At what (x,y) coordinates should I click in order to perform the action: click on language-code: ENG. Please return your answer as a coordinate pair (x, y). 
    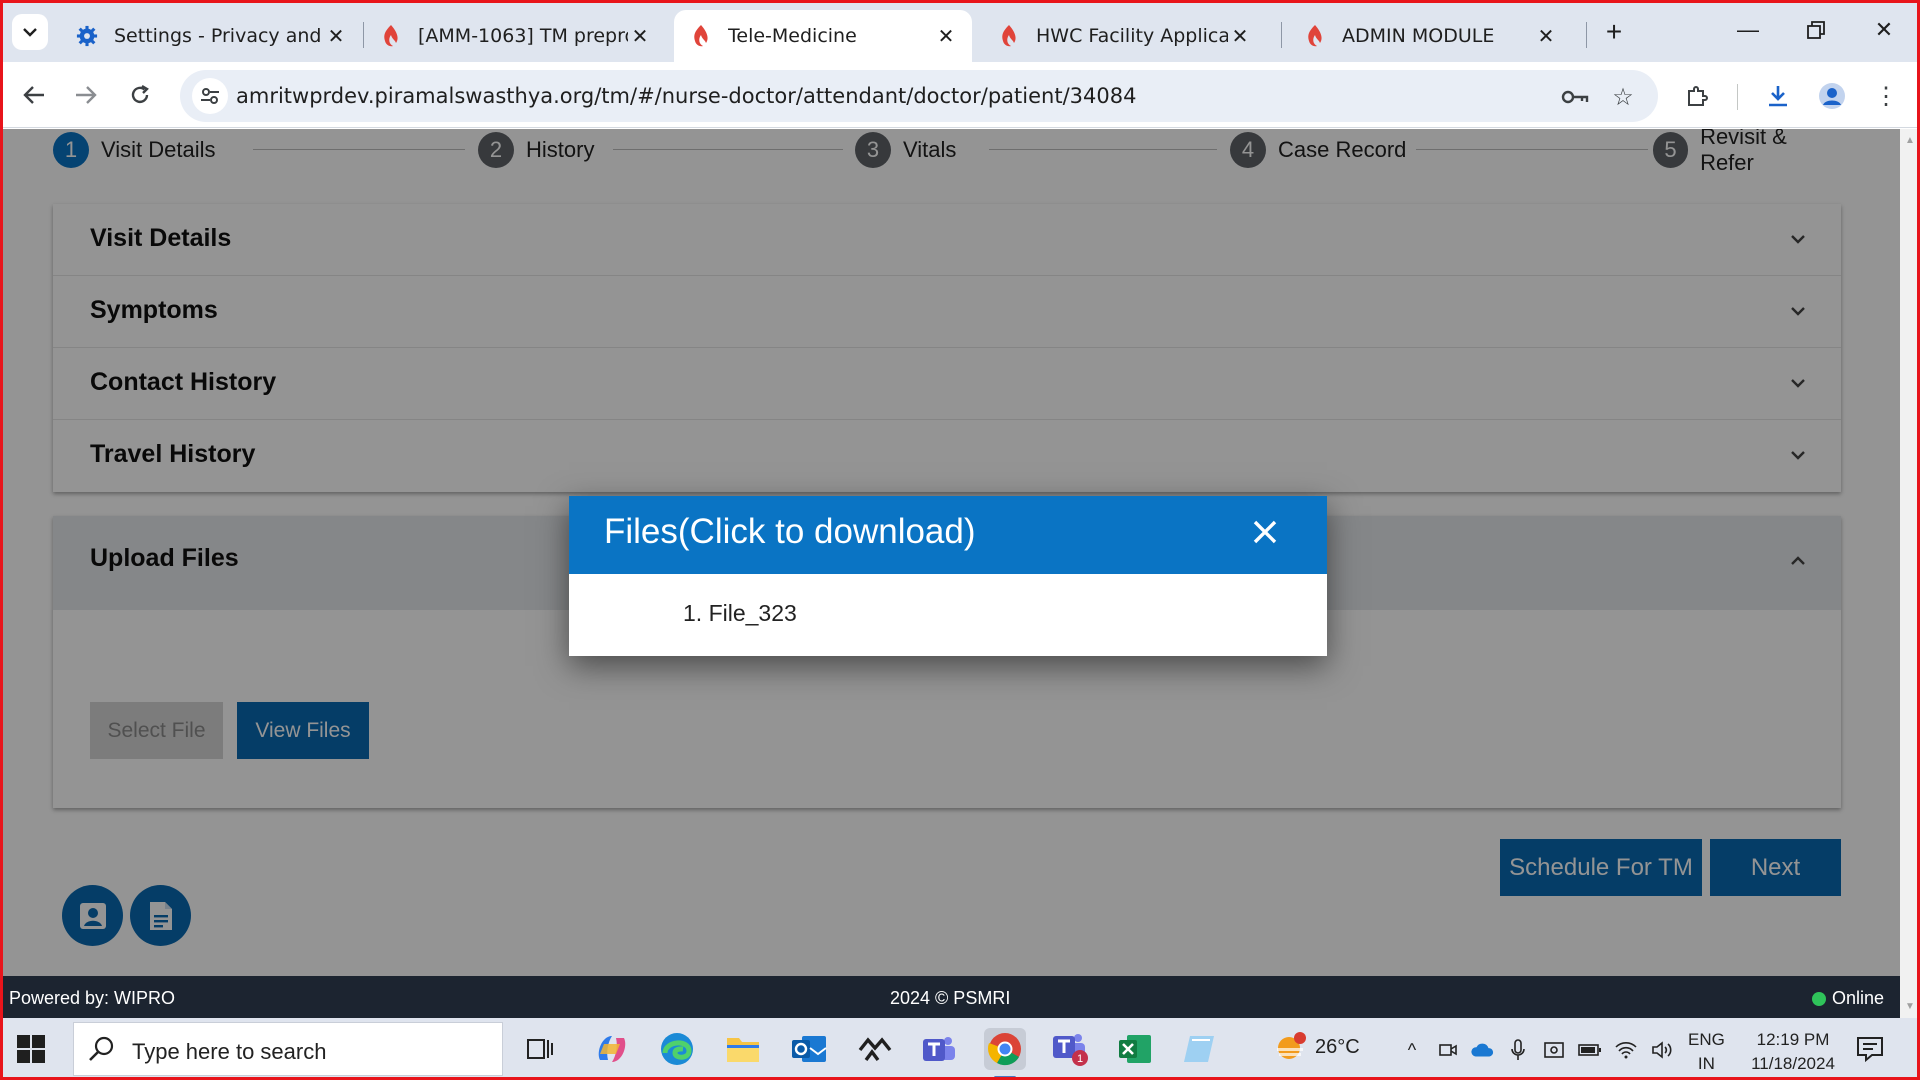
    Looking at the image, I should click on (1706, 1039).